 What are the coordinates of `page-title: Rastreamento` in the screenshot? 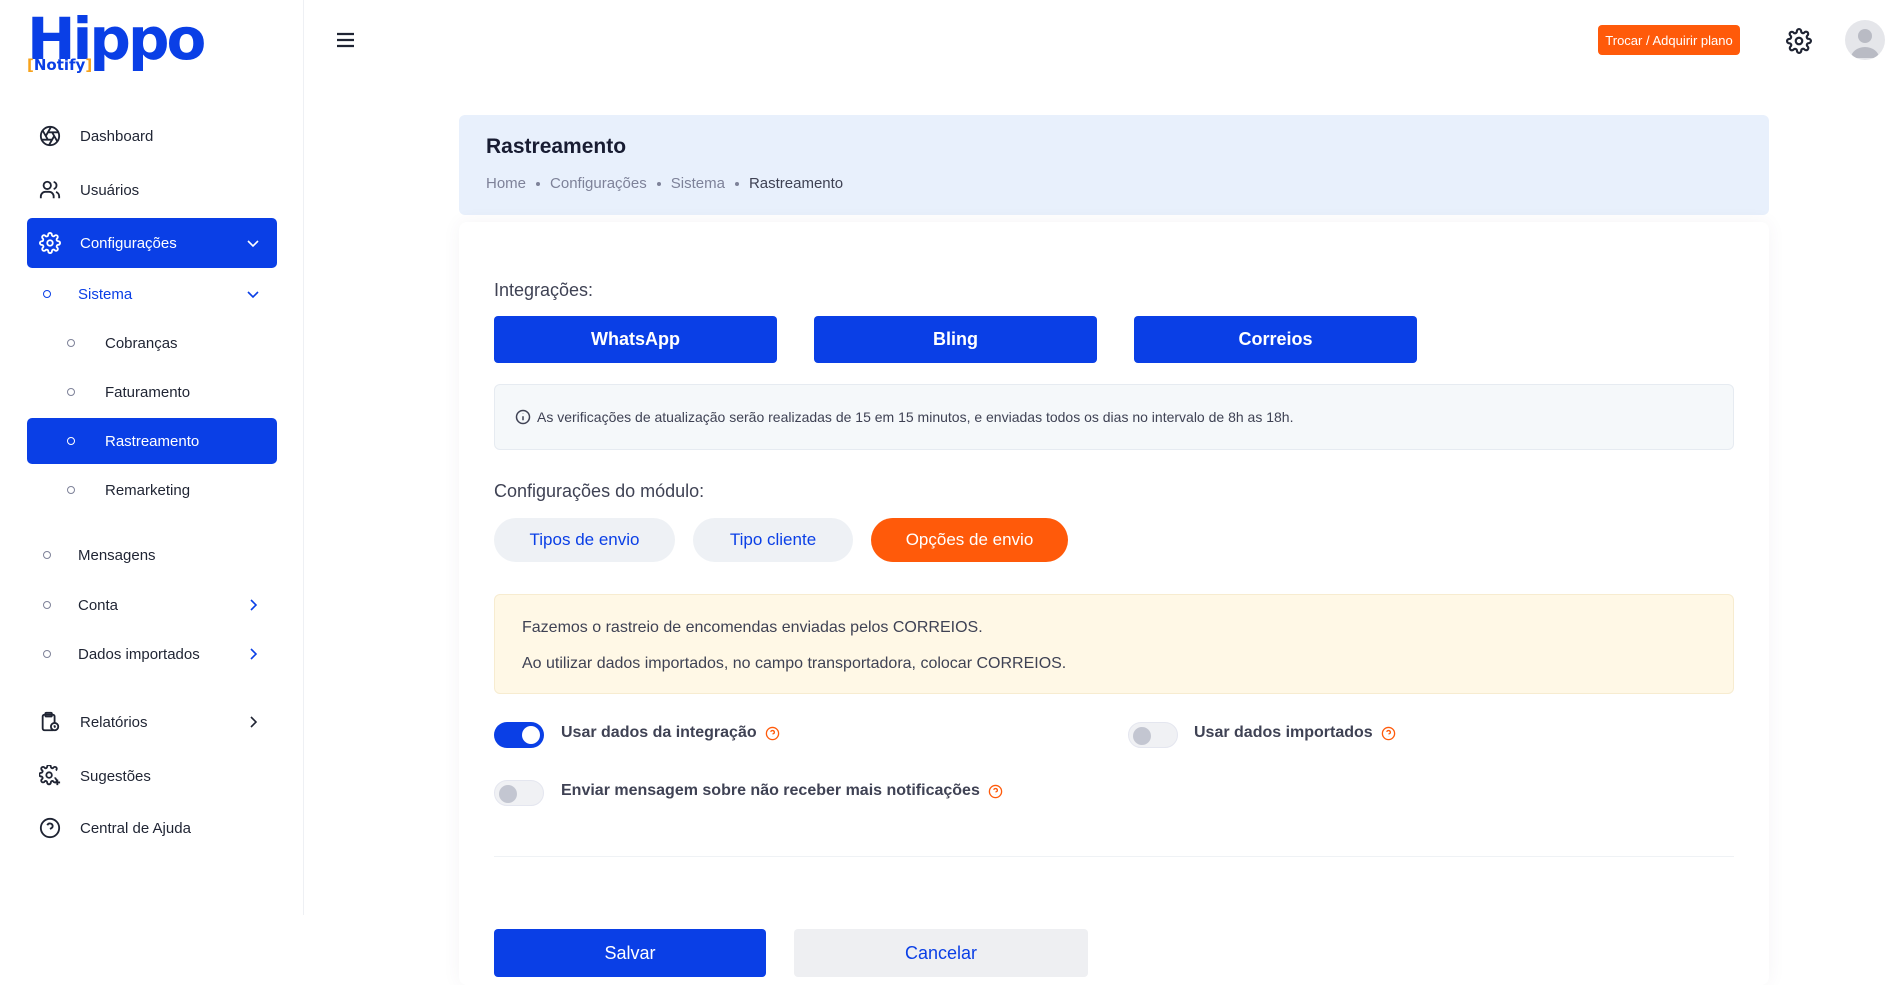 It's located at (556, 146).